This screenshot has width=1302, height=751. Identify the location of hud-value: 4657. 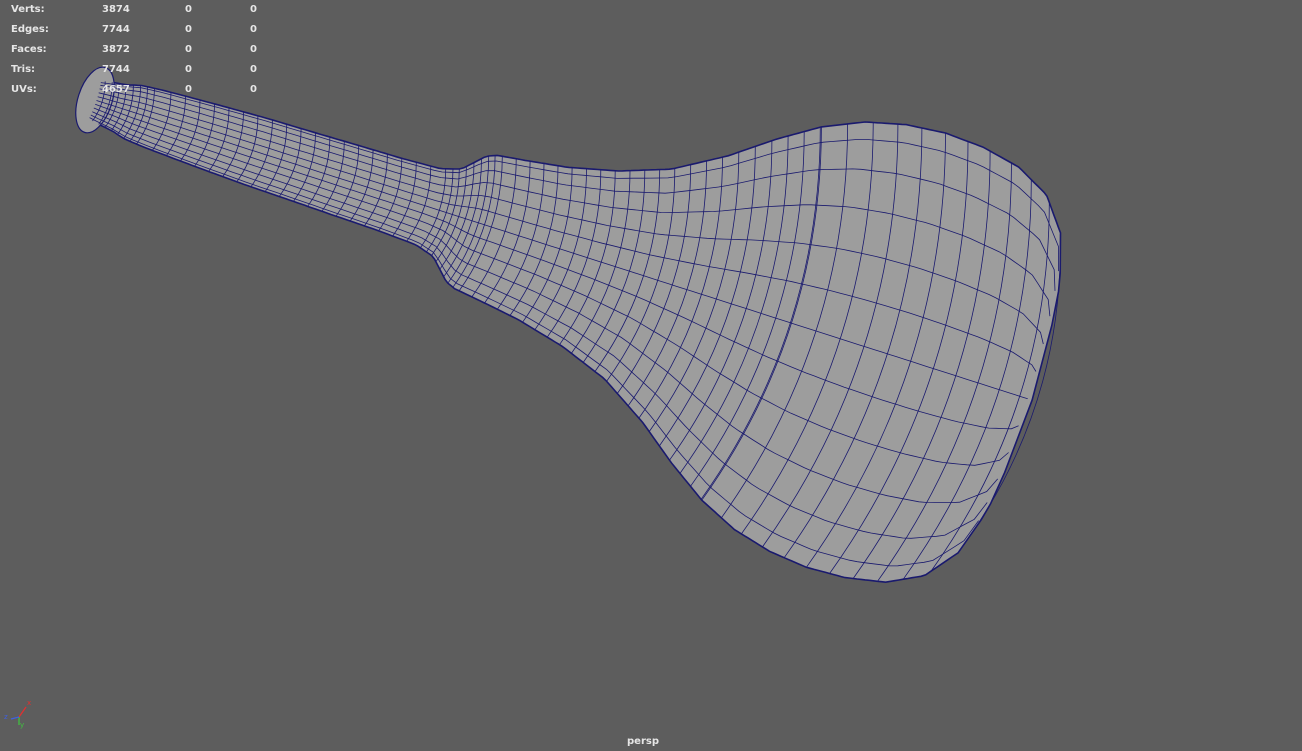
(116, 89).